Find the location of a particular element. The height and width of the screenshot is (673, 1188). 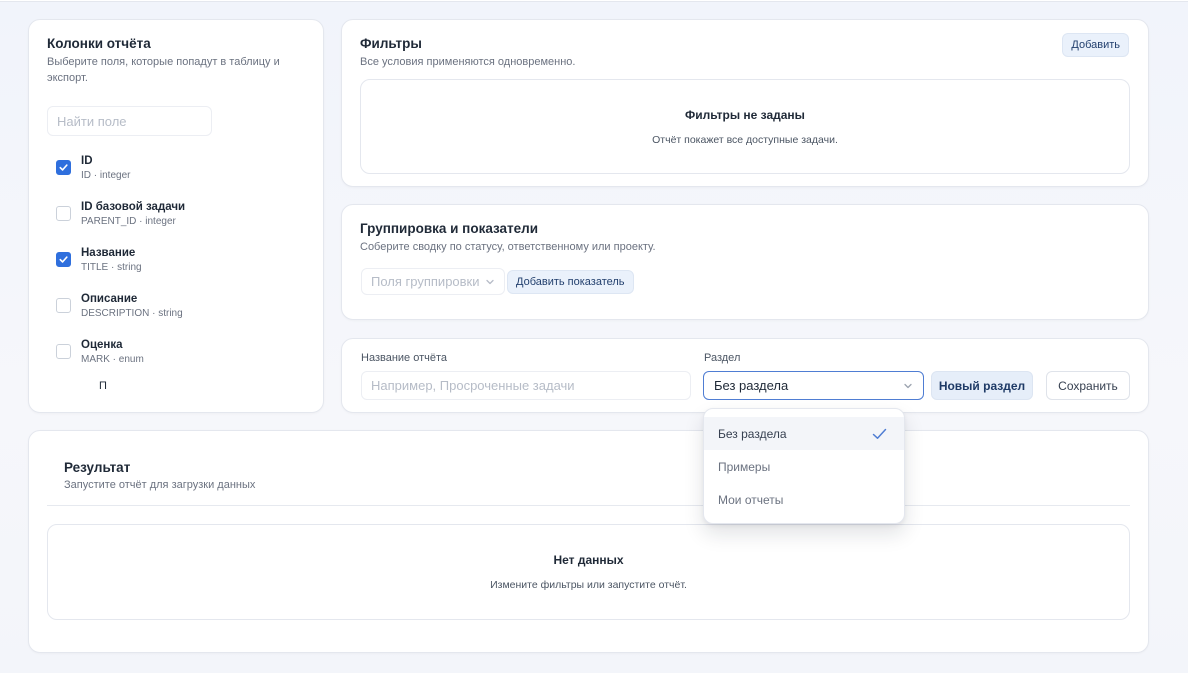

grouping-controls: Поля группировки Добавить показатель is located at coordinates (497, 281).